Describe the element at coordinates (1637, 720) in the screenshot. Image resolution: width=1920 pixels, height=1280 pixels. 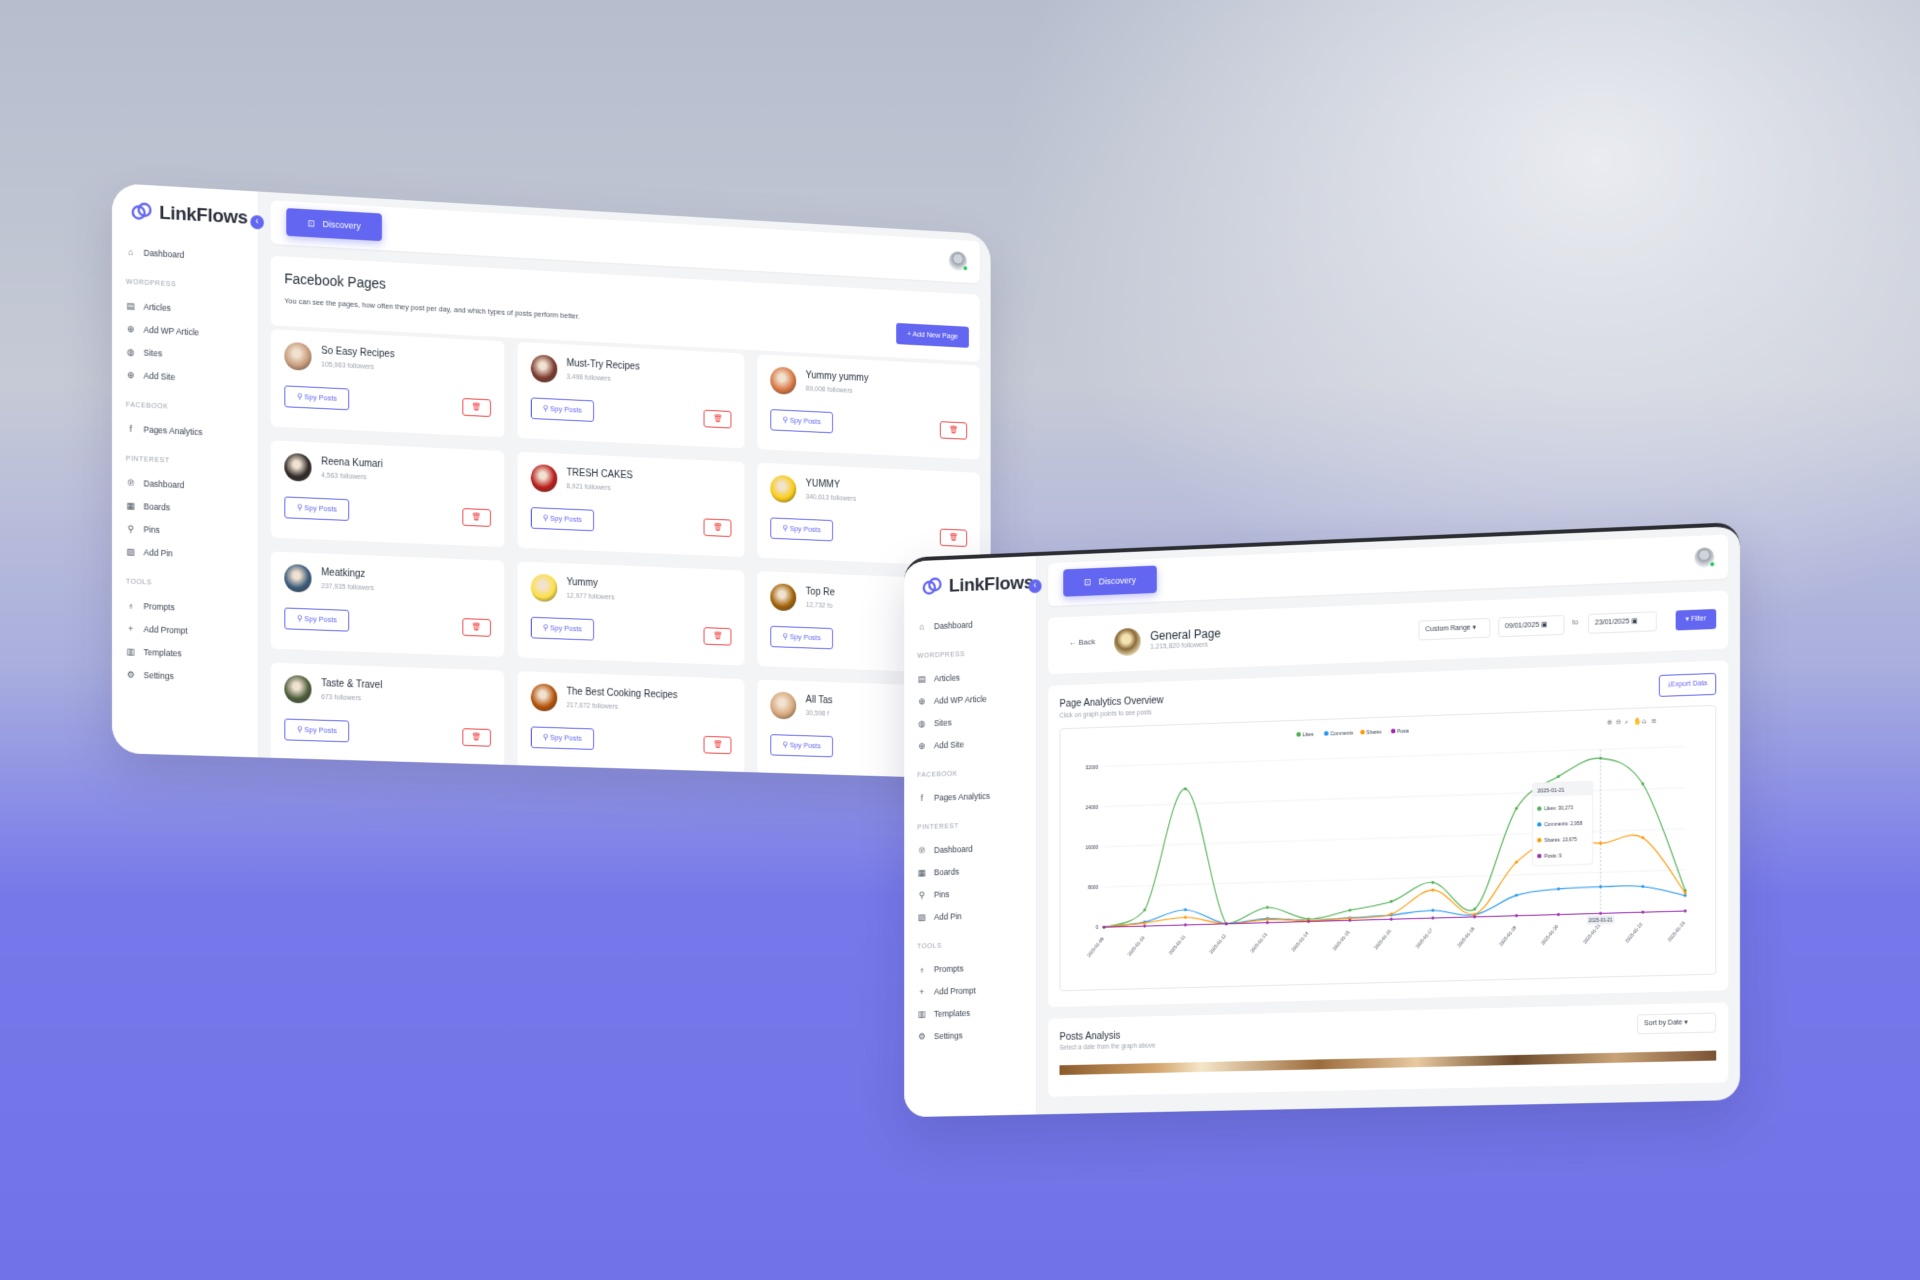
I see `pan-icon: ✋` at that location.